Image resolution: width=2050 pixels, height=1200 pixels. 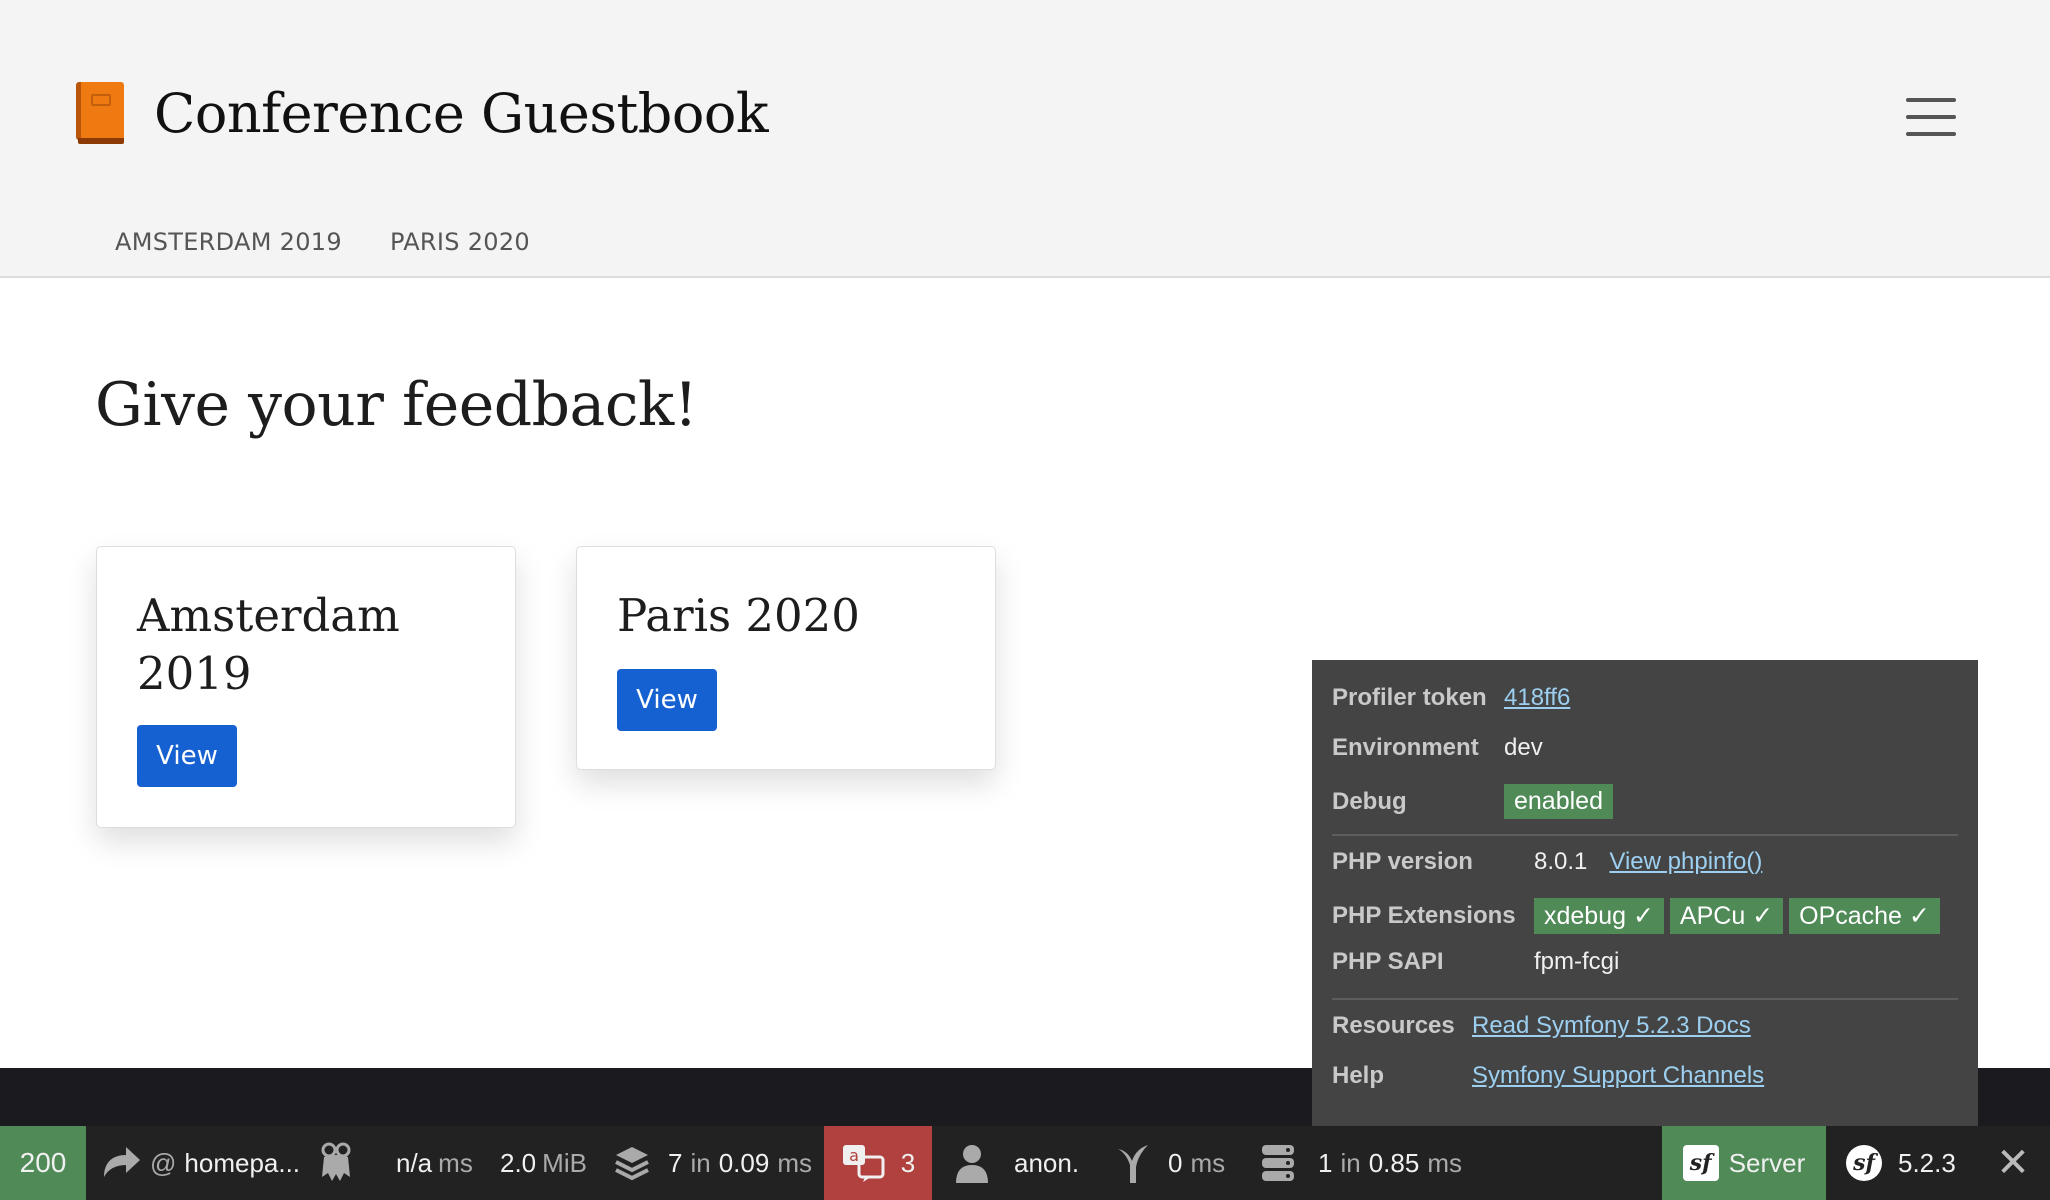 I want to click on request-time-value: n/a, so click(x=414, y=1162).